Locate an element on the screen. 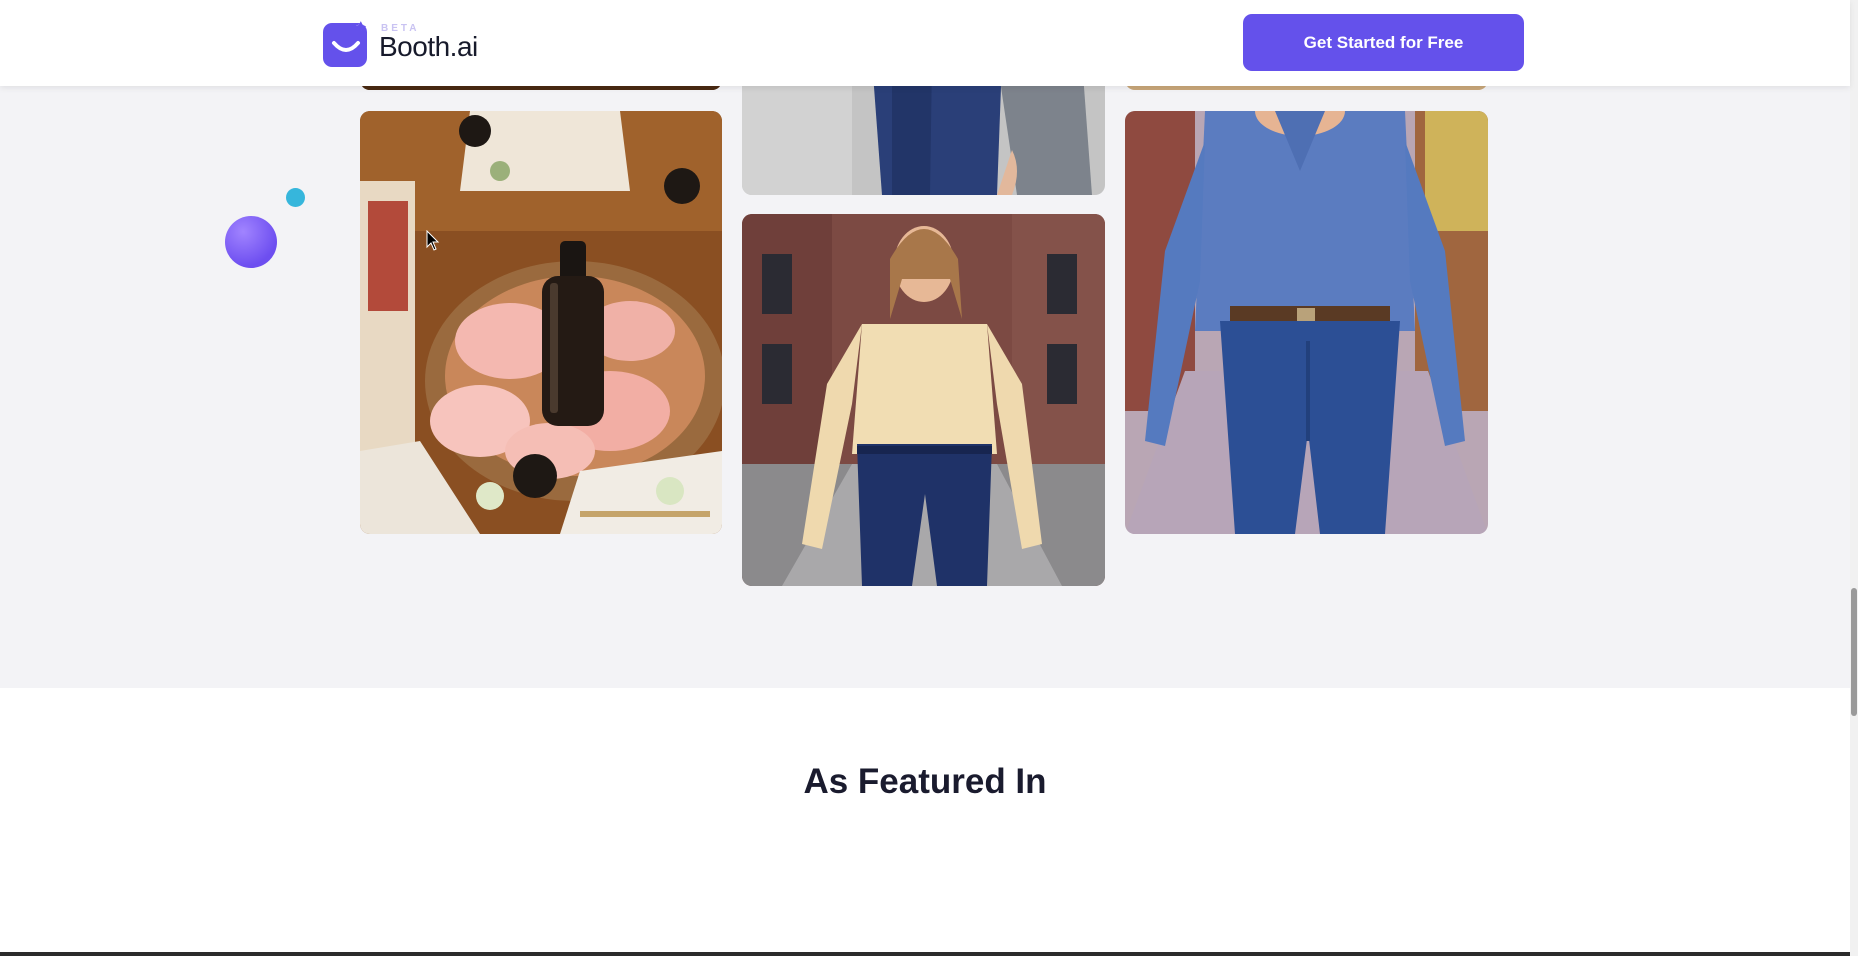  page-bottom-edge is located at coordinates (925, 954).